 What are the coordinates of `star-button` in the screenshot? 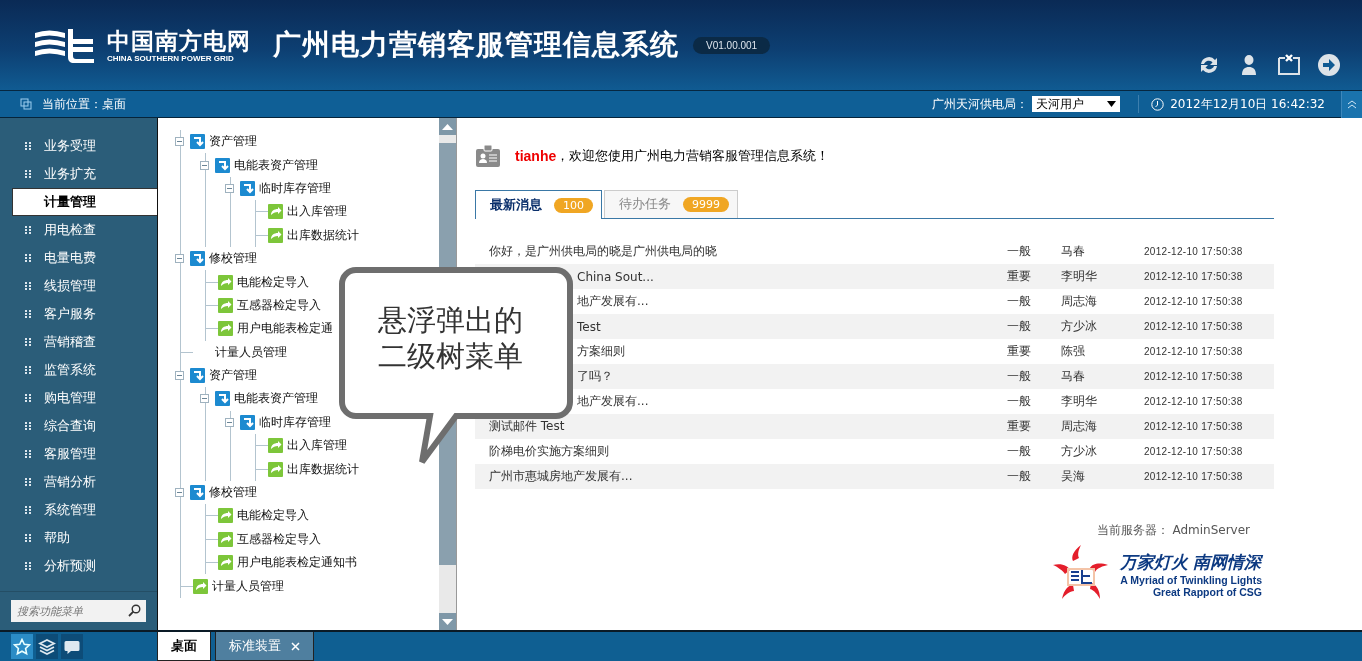 It's located at (22, 646).